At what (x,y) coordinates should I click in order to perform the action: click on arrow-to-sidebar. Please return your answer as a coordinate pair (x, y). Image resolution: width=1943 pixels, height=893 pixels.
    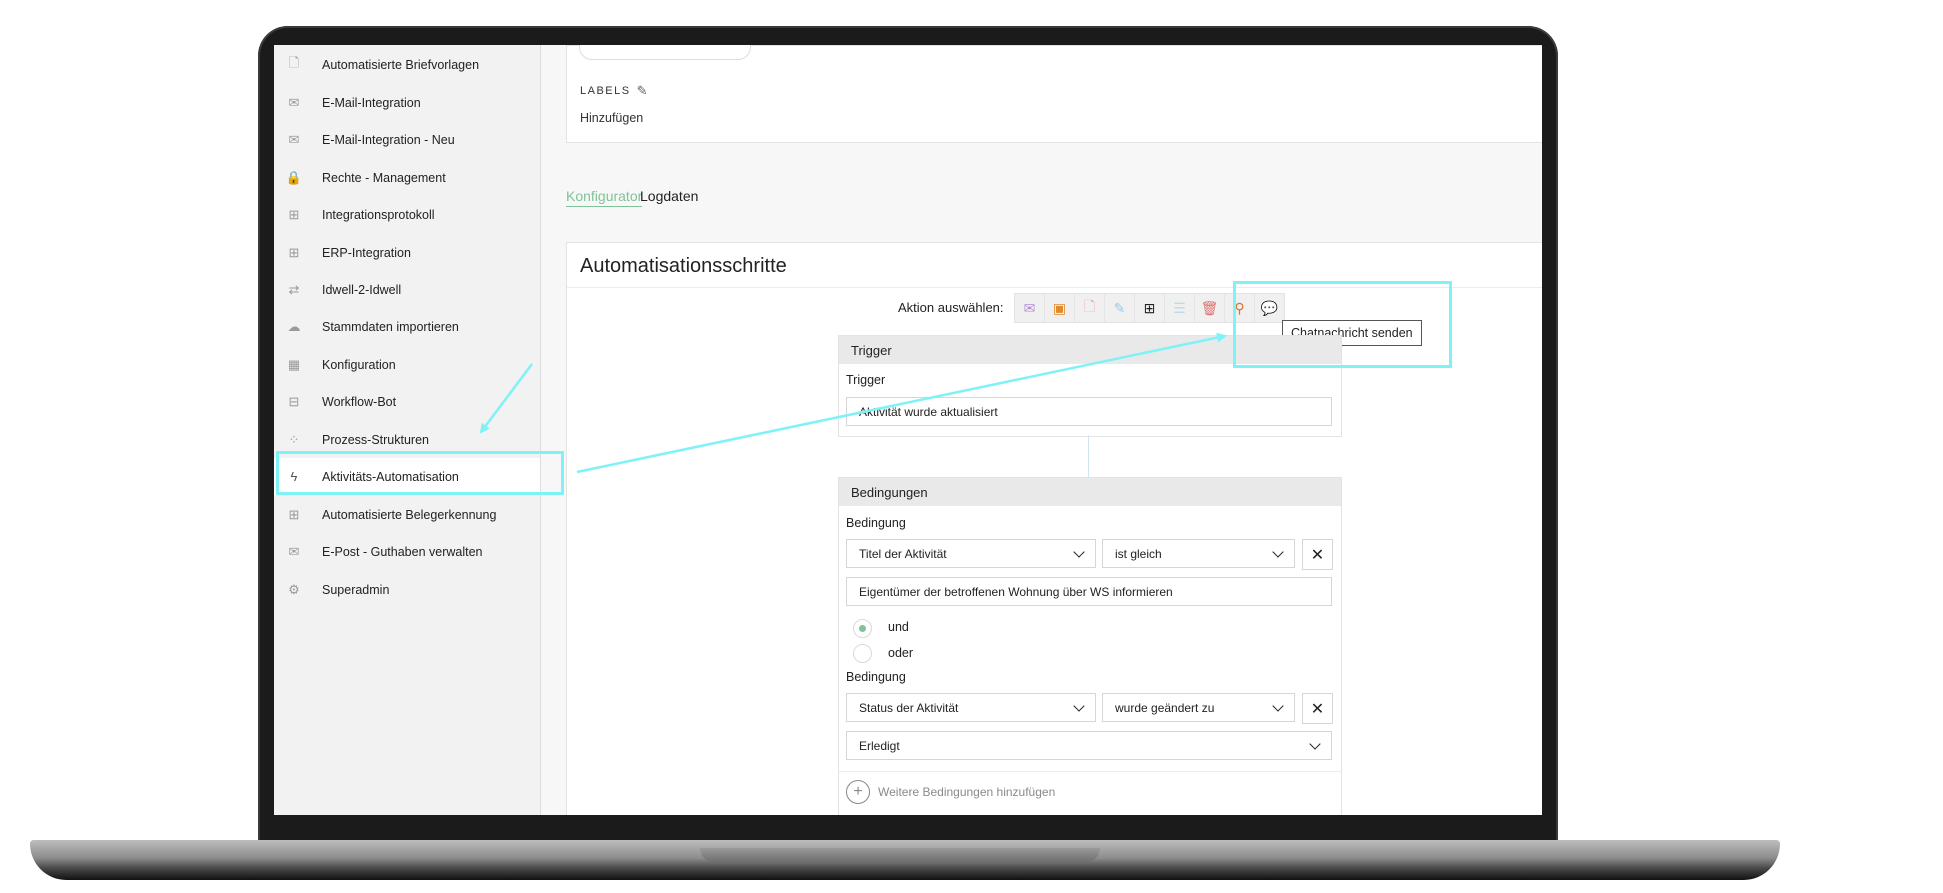
    Looking at the image, I should click on (506, 398).